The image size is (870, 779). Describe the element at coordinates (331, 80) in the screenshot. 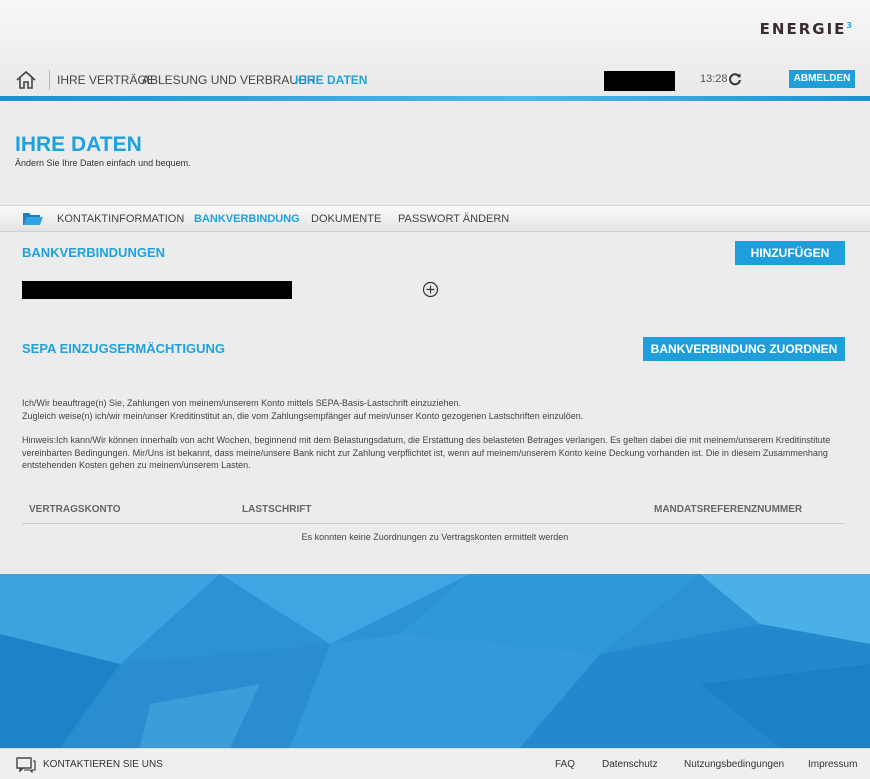

I see `nav-data: IHRE DATEN` at that location.